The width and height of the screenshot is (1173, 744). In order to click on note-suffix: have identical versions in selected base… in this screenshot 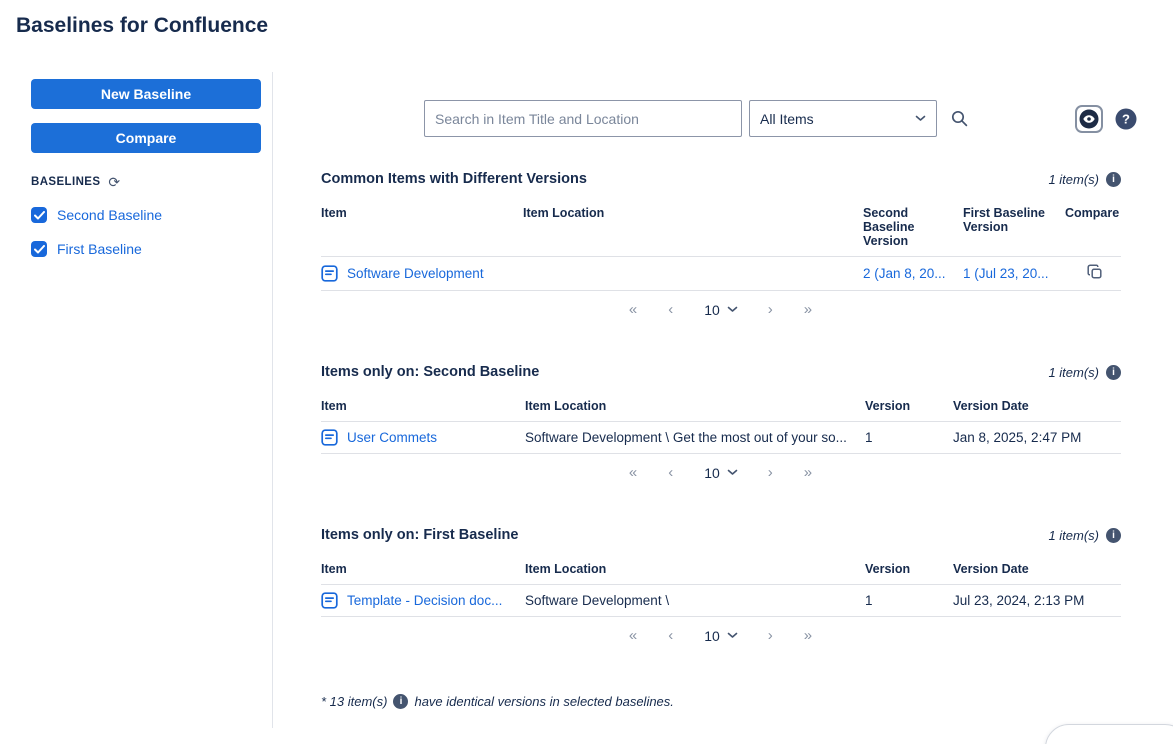, I will do `click(544, 701)`.